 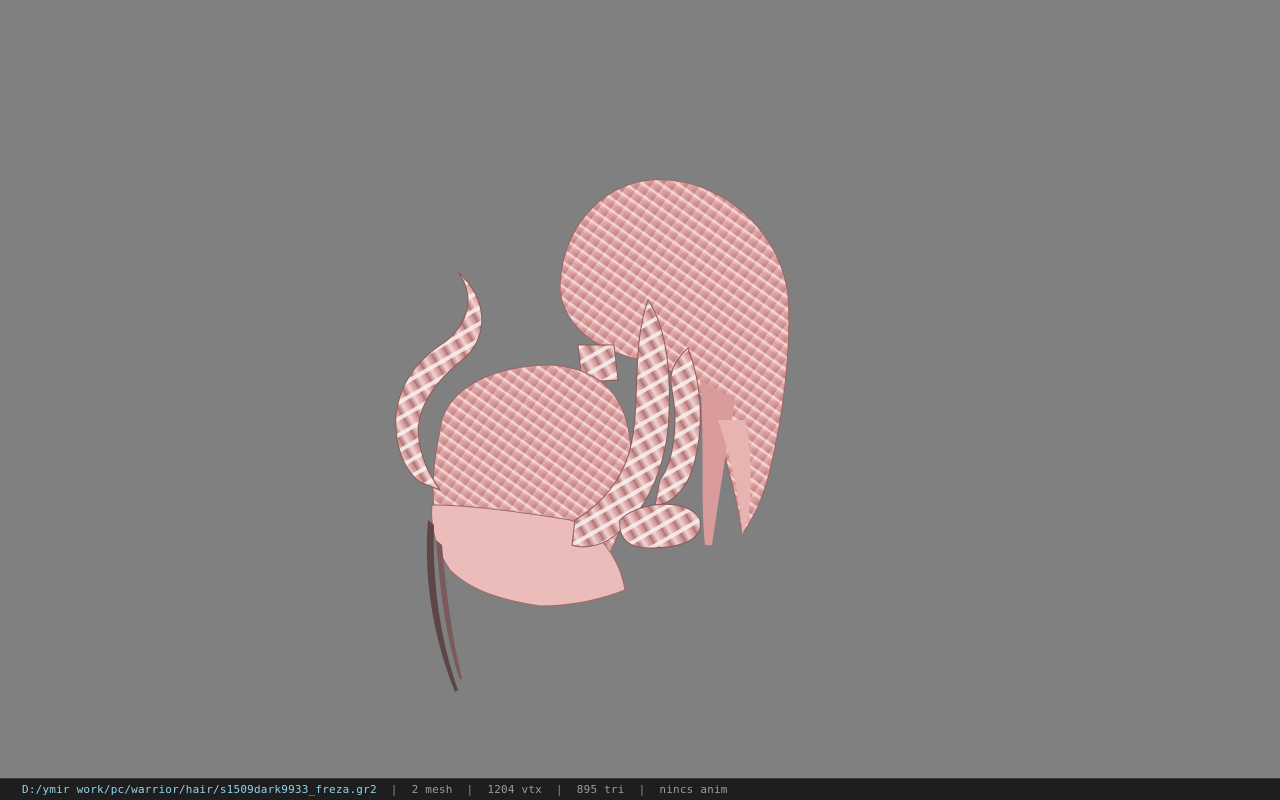 I want to click on triangle-count: 895 tri, so click(x=600, y=789).